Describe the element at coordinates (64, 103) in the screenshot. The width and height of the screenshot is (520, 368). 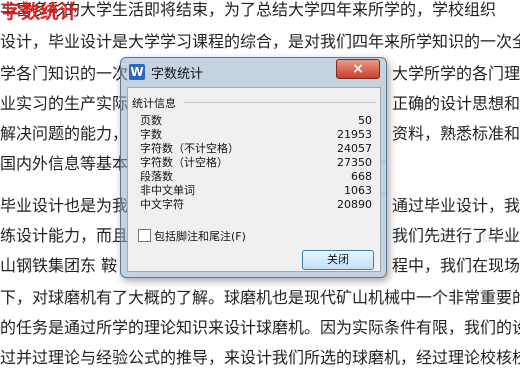
I see `doc-line-4: 业实习的生产实际` at that location.